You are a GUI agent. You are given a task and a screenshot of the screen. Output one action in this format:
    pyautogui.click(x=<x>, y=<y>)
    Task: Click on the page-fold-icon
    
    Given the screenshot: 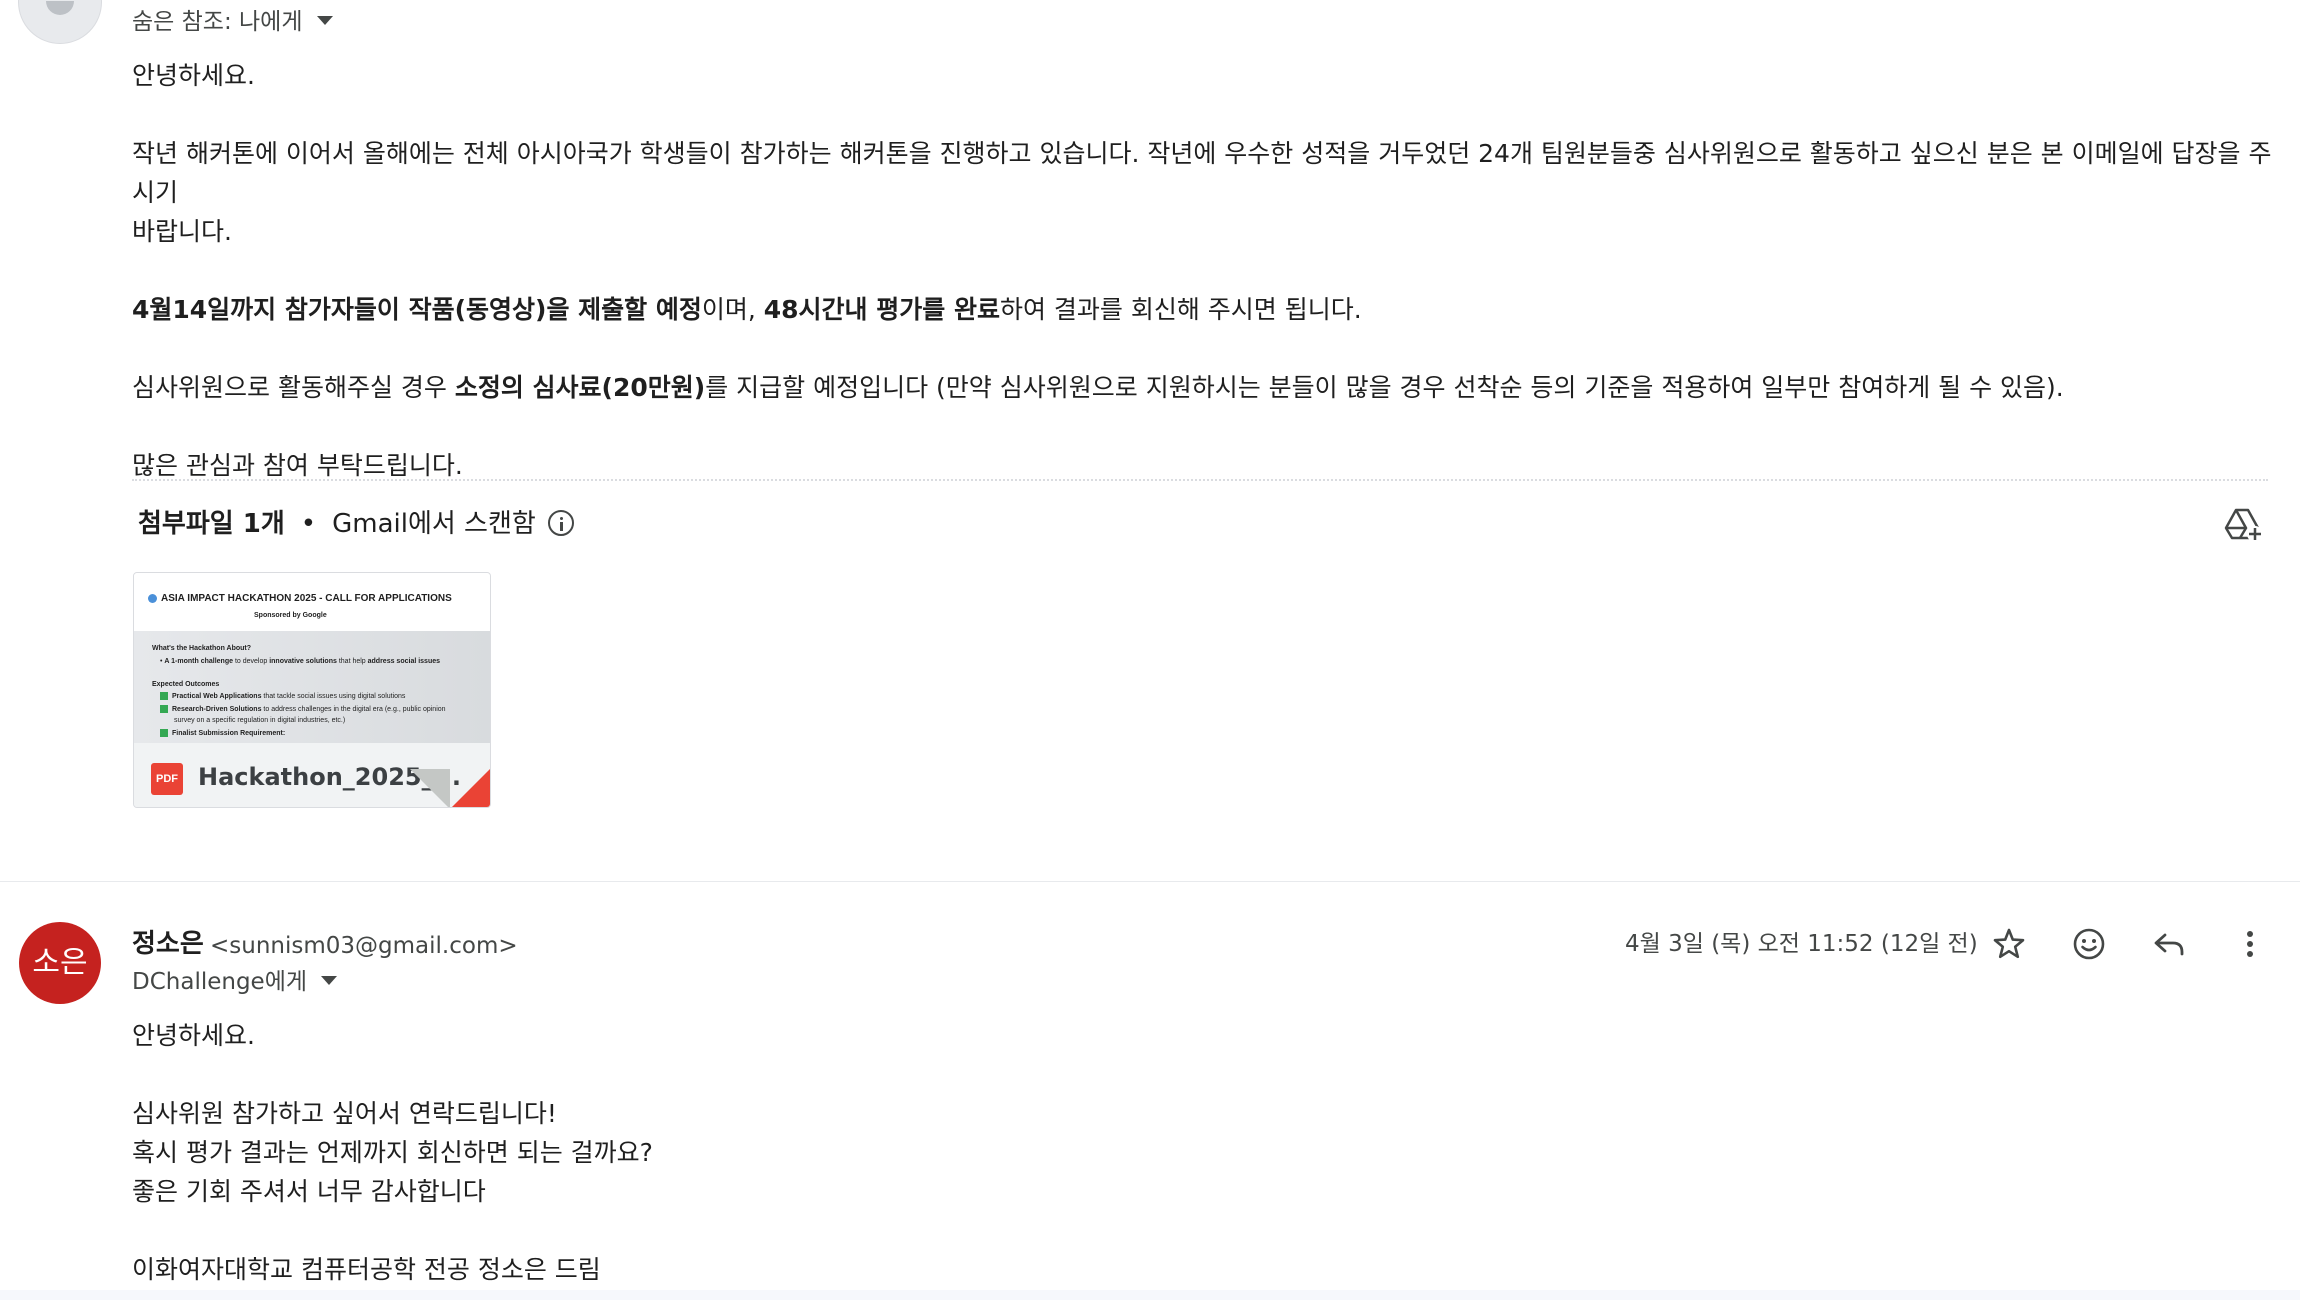 What is the action you would take?
    pyautogui.click(x=470, y=788)
    